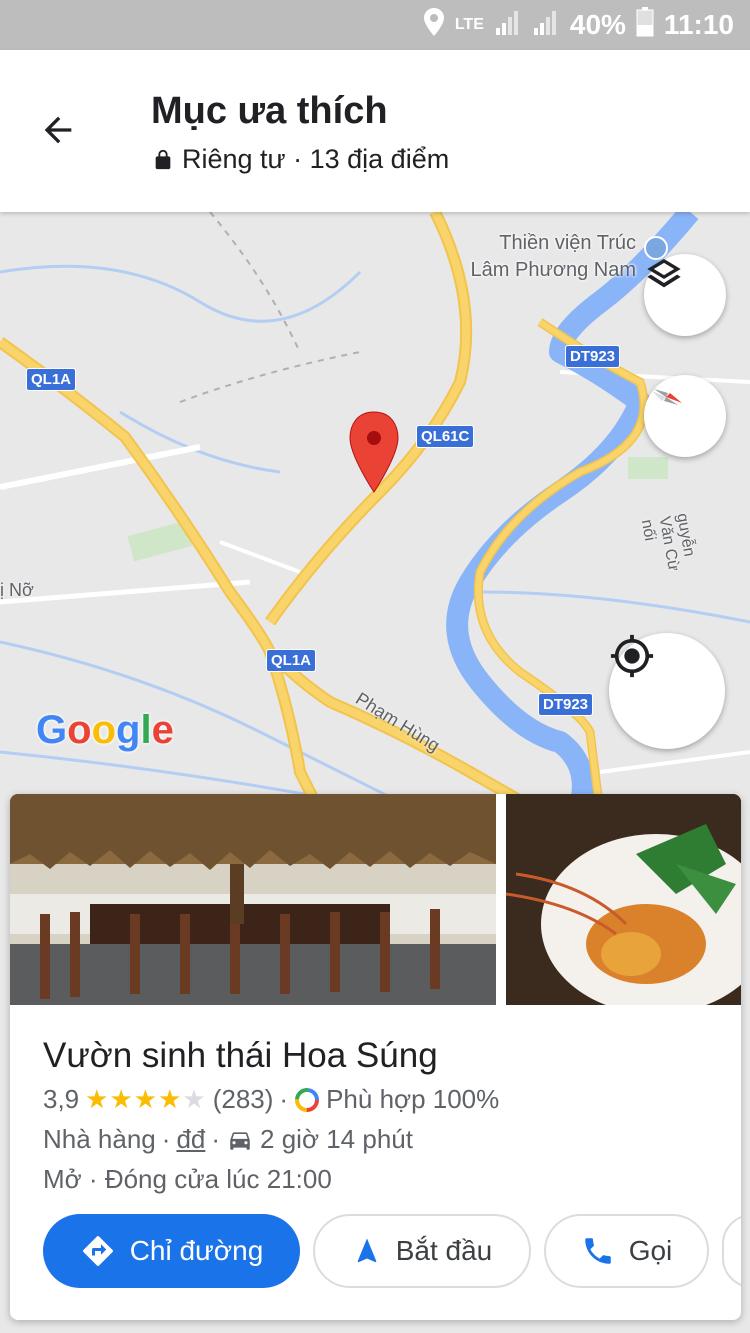  What do you see at coordinates (413, 1099) in the screenshot?
I see `match-percent: Phù hợp 100%` at bounding box center [413, 1099].